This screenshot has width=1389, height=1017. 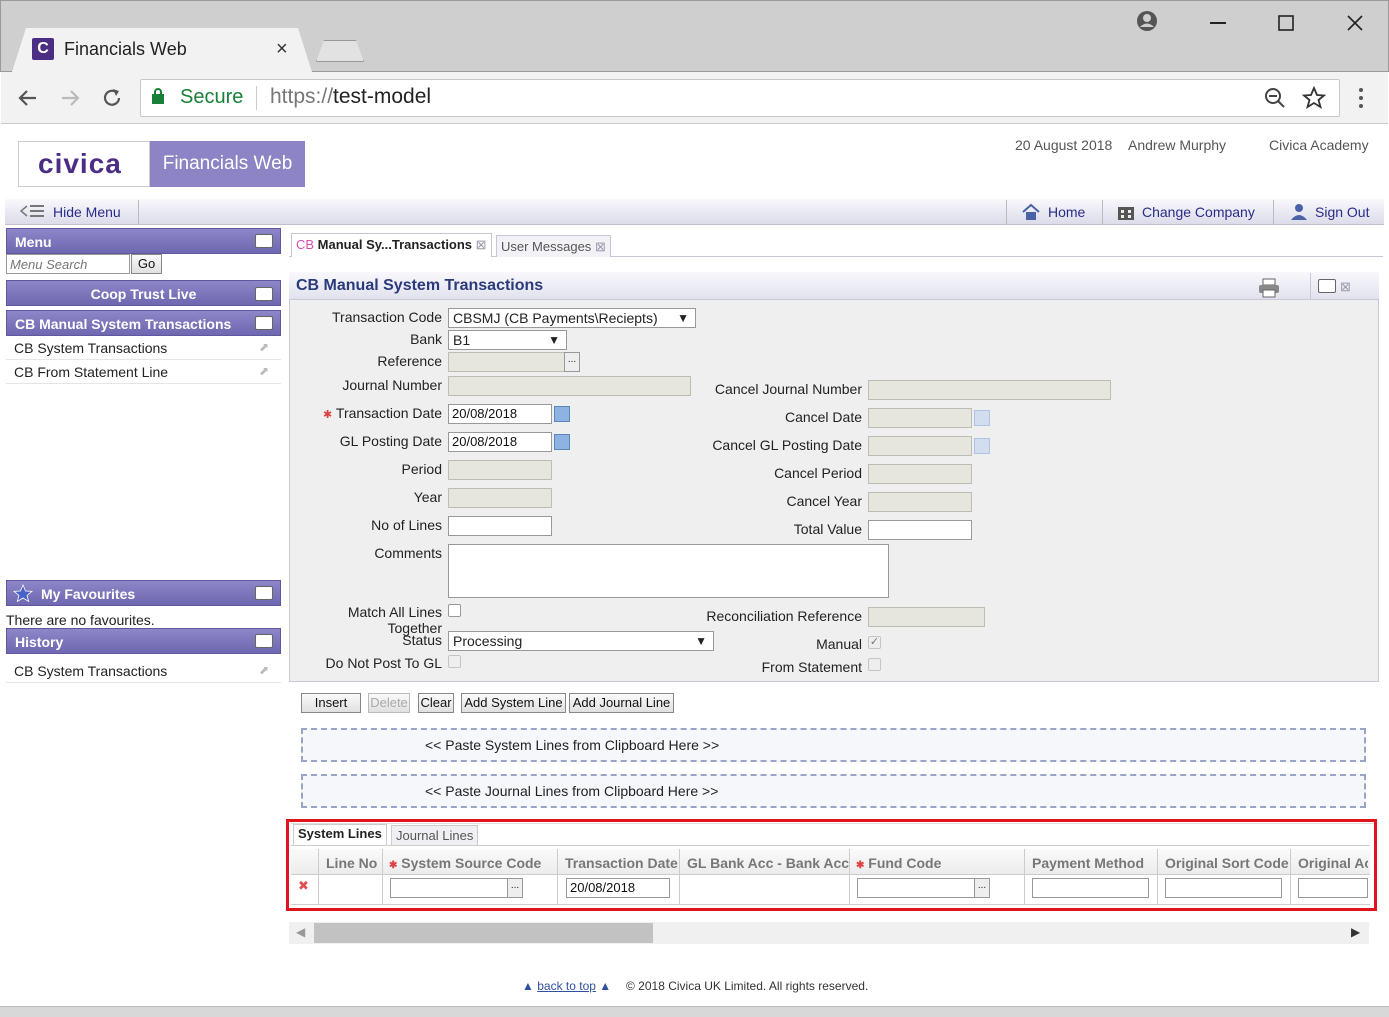 What do you see at coordinates (920, 474) in the screenshot?
I see `cancel-period-input` at bounding box center [920, 474].